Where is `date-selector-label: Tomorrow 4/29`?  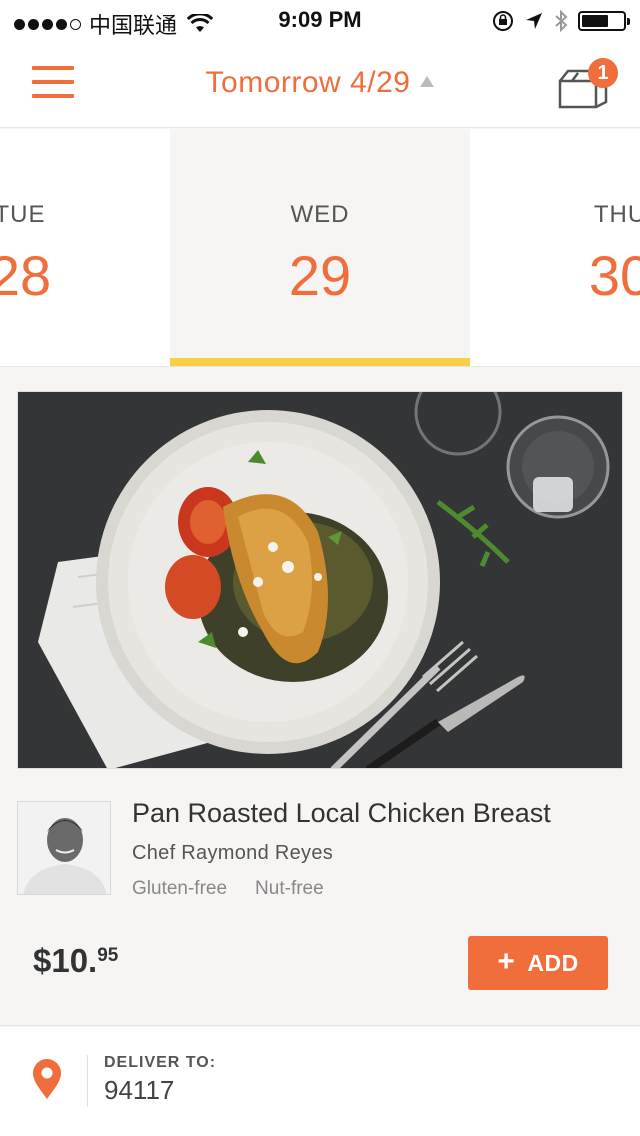
date-selector-label: Tomorrow 4/29 is located at coordinates (308, 82).